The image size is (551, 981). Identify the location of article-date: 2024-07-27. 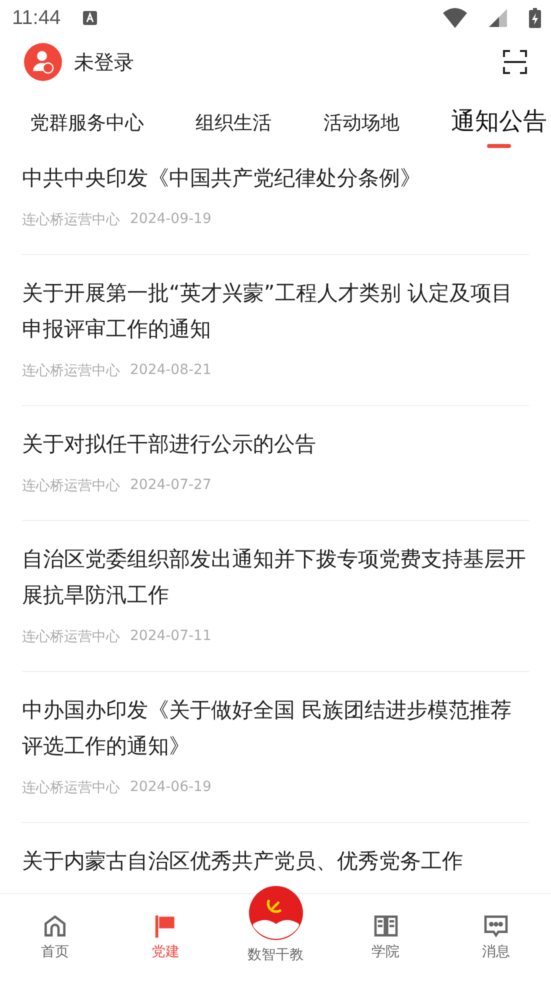
(171, 486).